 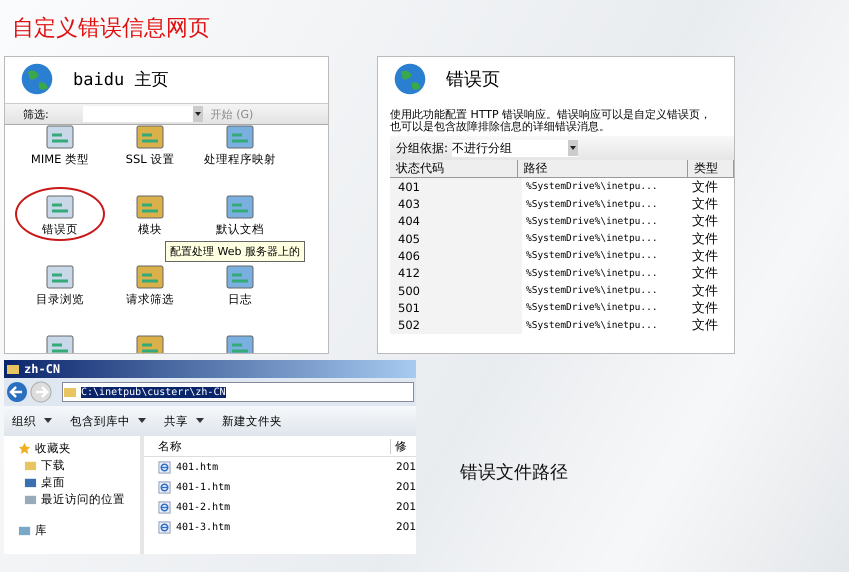 What do you see at coordinates (79, 499) in the screenshot?
I see `nav-item: 最近访问的位置` at bounding box center [79, 499].